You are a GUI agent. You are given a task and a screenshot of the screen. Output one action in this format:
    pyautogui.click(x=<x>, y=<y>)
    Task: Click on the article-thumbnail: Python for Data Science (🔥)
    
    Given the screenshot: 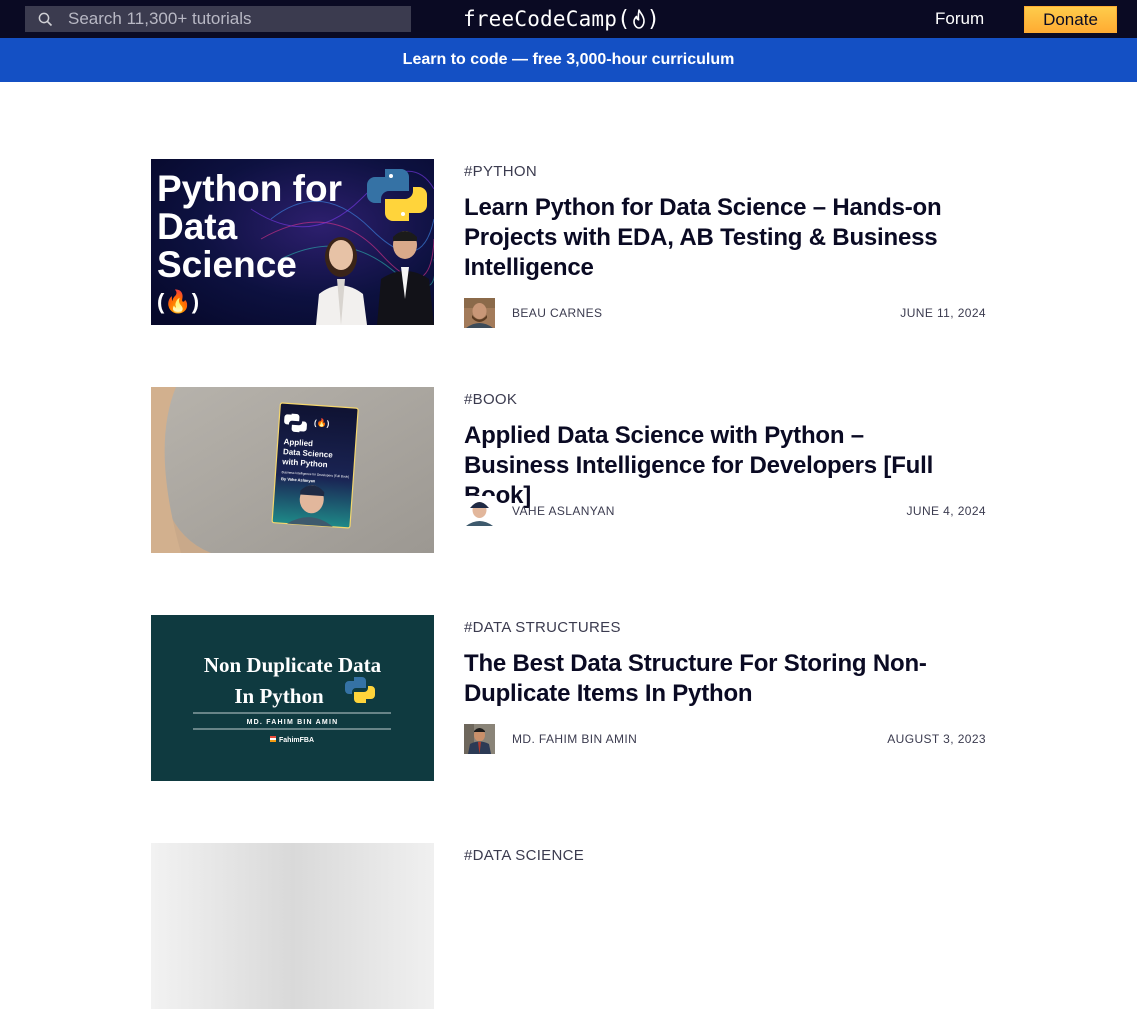 What is the action you would take?
    pyautogui.click(x=292, y=242)
    